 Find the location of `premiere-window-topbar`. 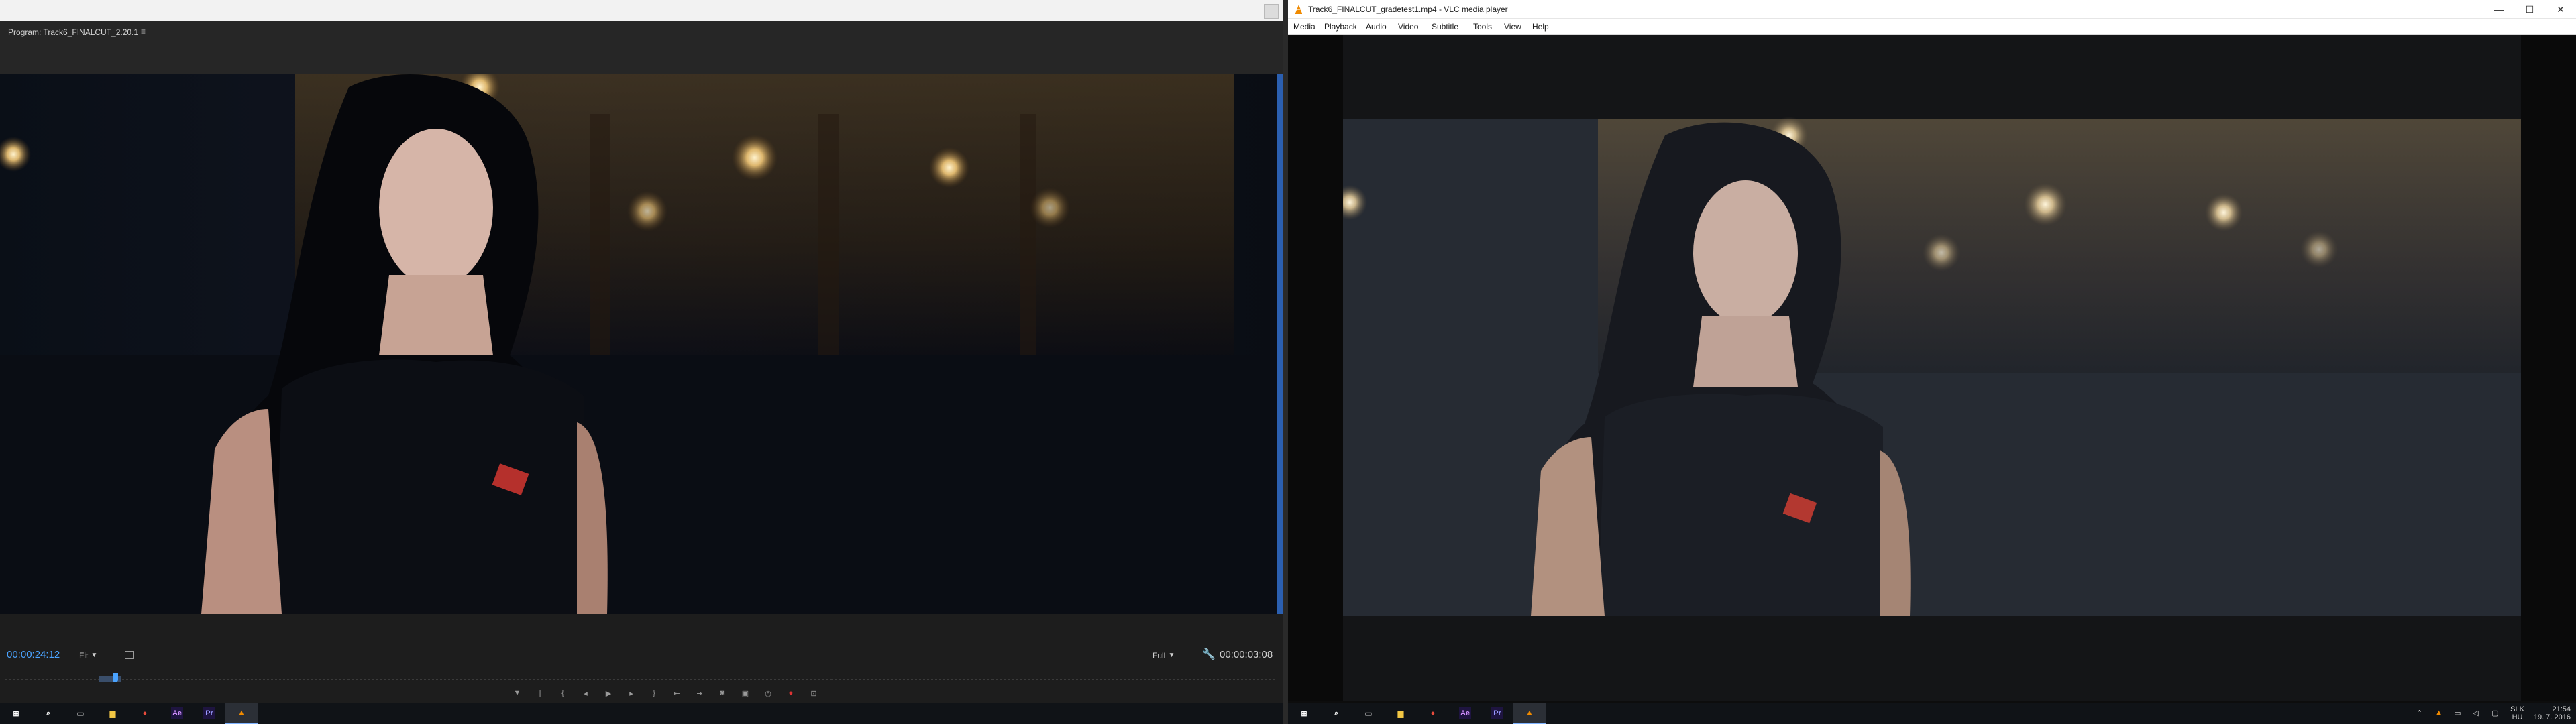

premiere-window-topbar is located at coordinates (641, 10).